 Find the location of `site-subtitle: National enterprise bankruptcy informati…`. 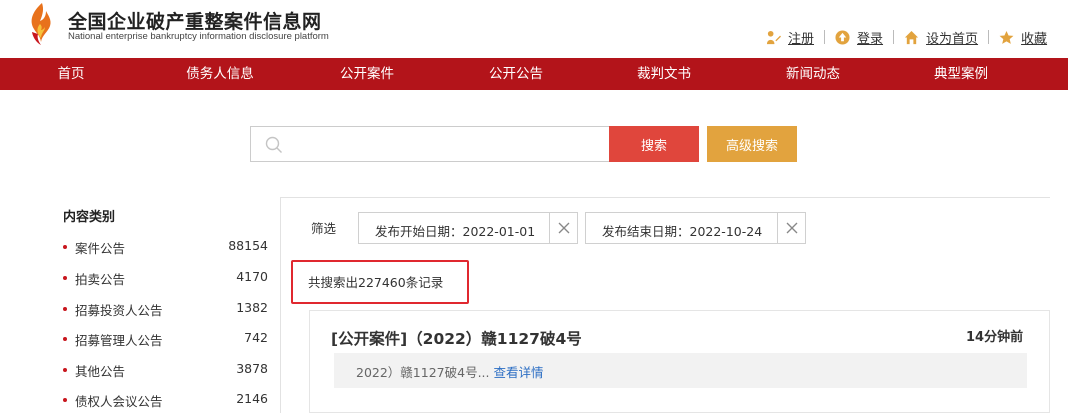

site-subtitle: National enterprise bankruptcy informati… is located at coordinates (198, 36).